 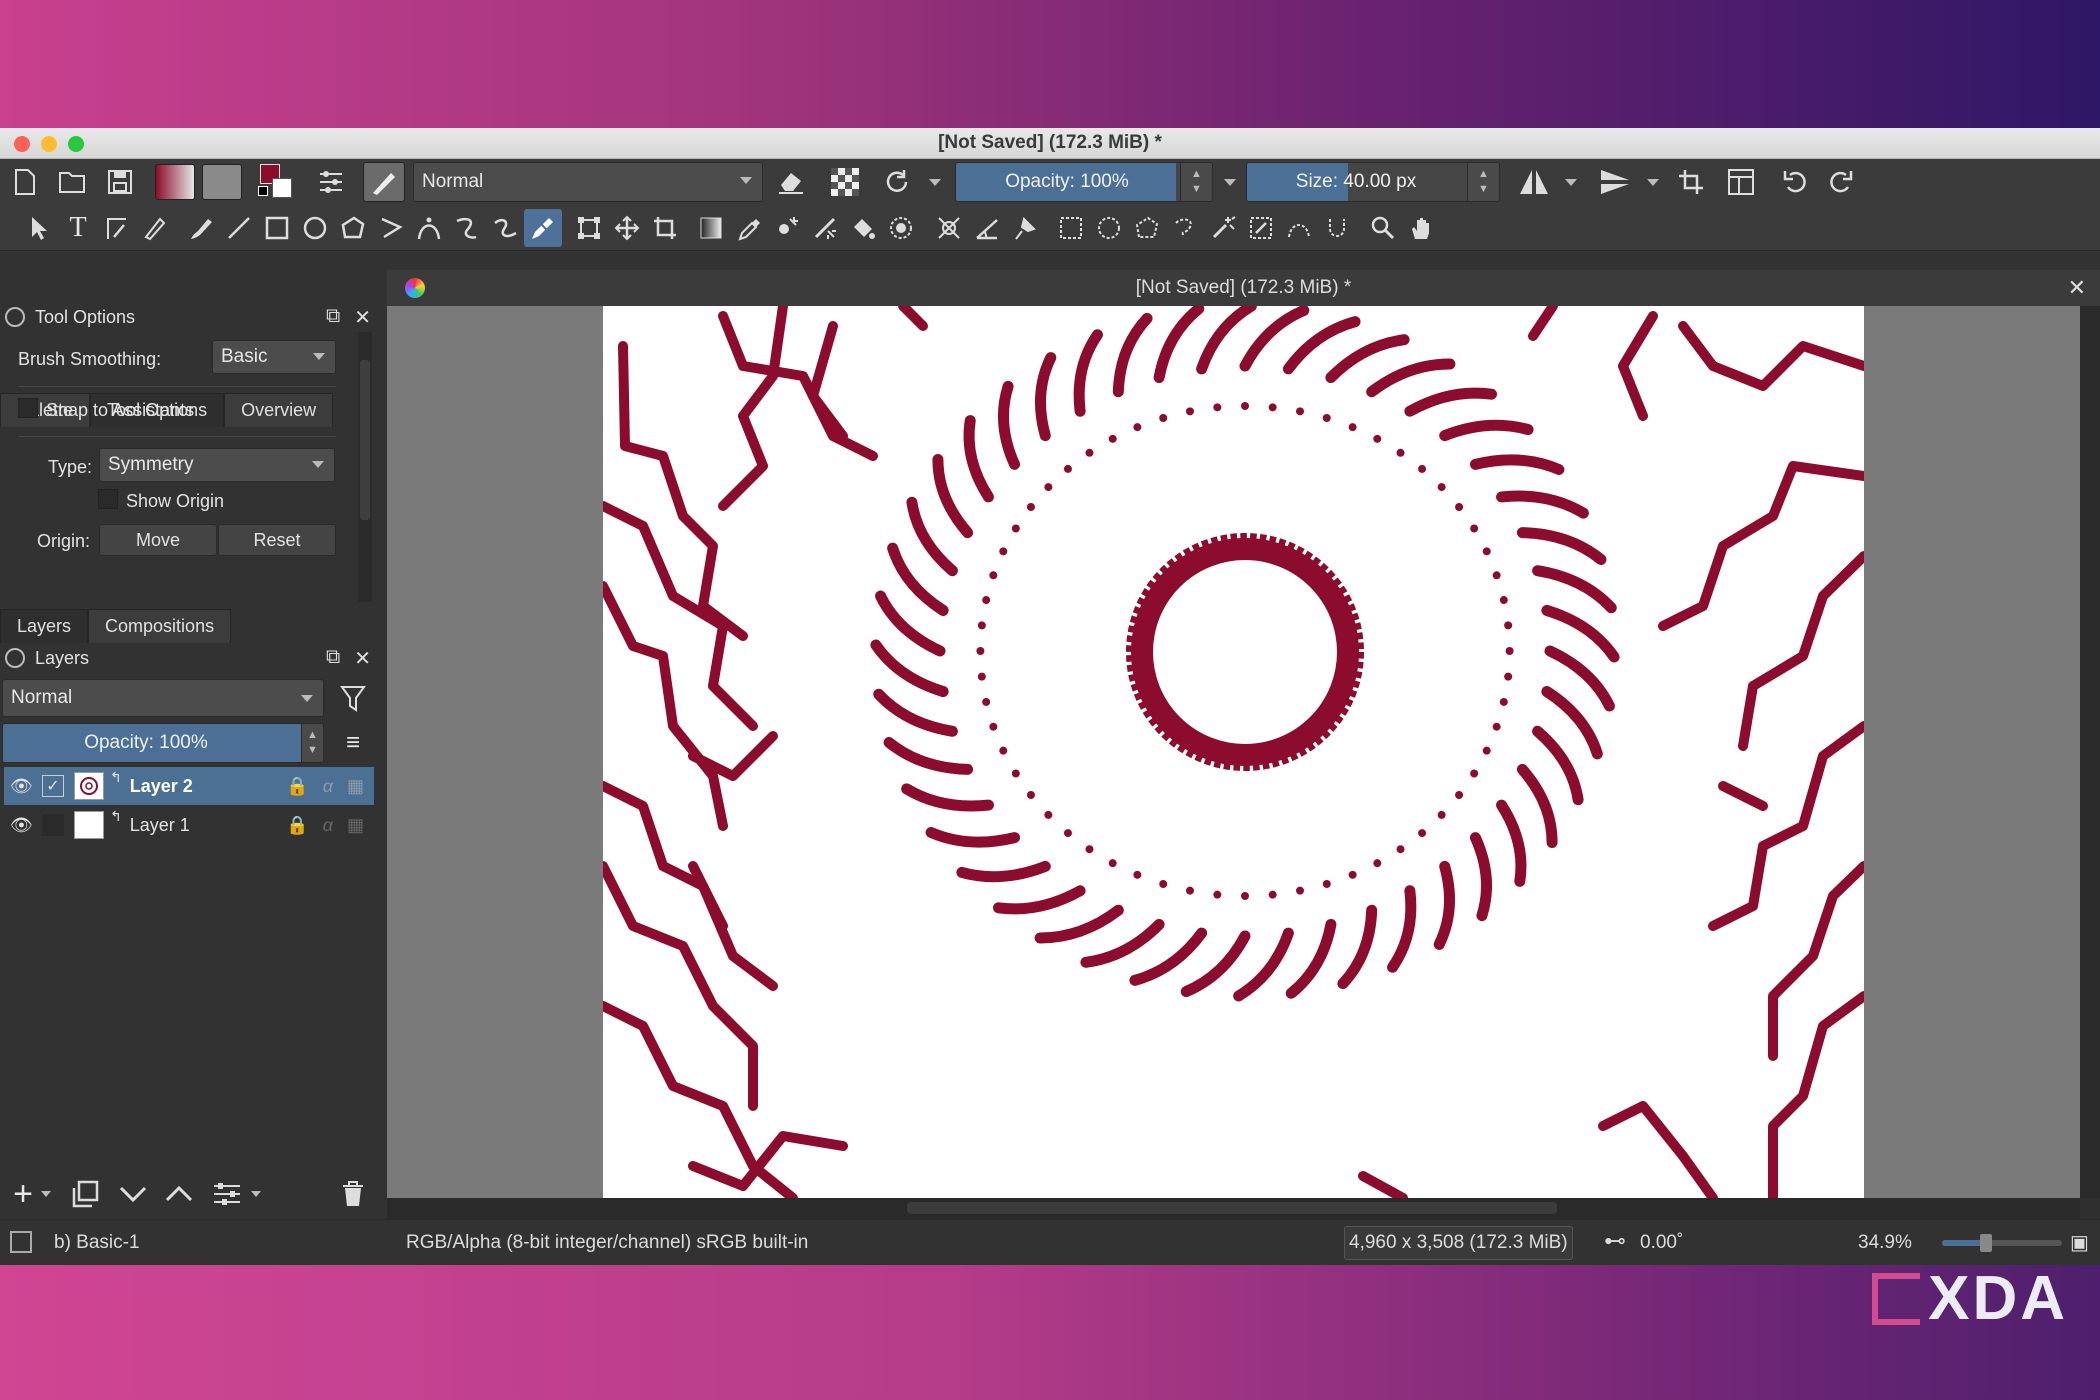 I want to click on freehand-brush-icon, so click(x=201, y=228).